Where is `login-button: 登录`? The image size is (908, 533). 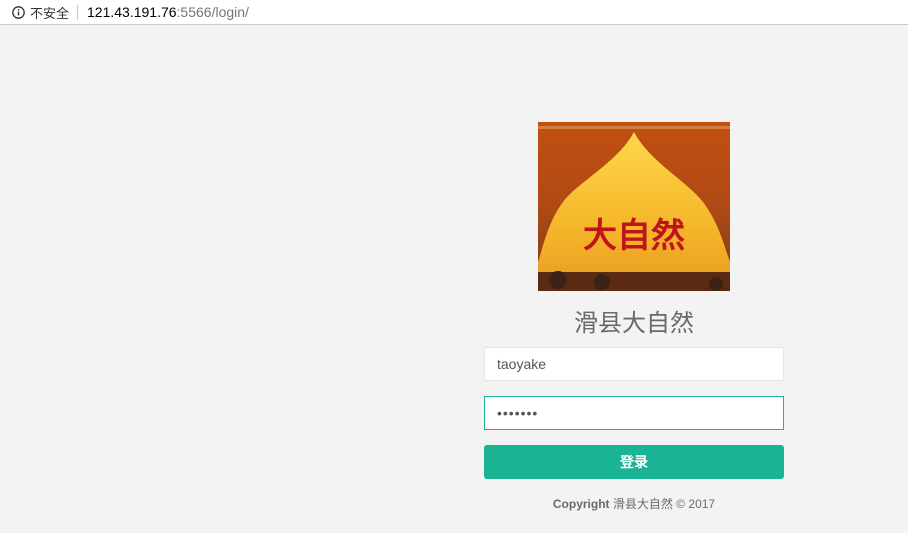
login-button: 登录 is located at coordinates (634, 462).